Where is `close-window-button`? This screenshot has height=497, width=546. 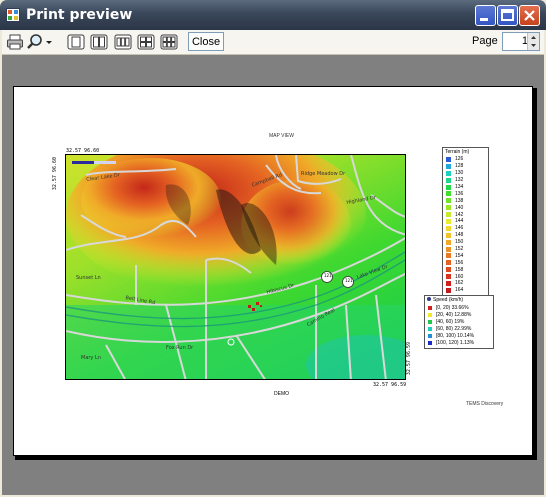 close-window-button is located at coordinates (529, 15).